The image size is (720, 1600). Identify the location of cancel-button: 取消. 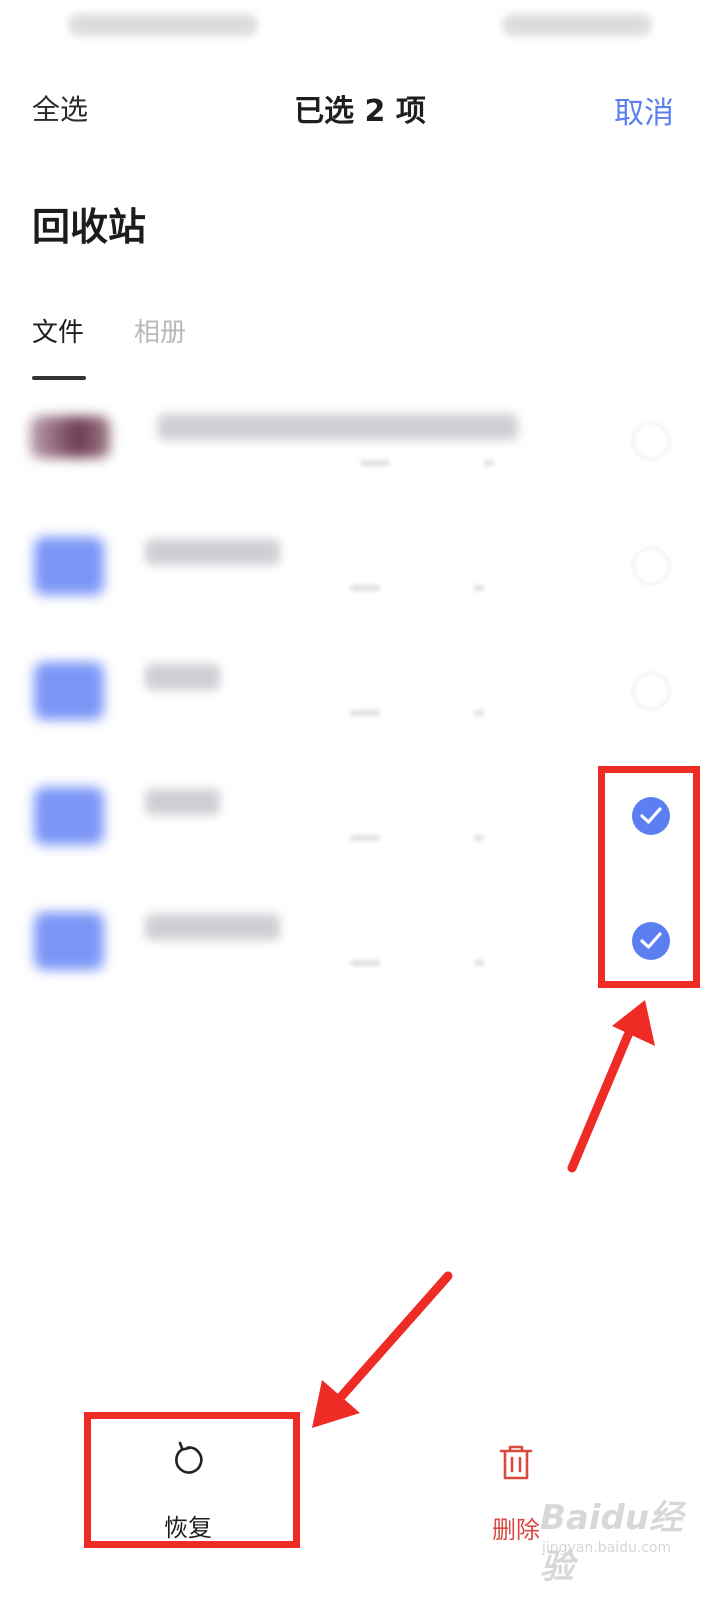
(644, 110).